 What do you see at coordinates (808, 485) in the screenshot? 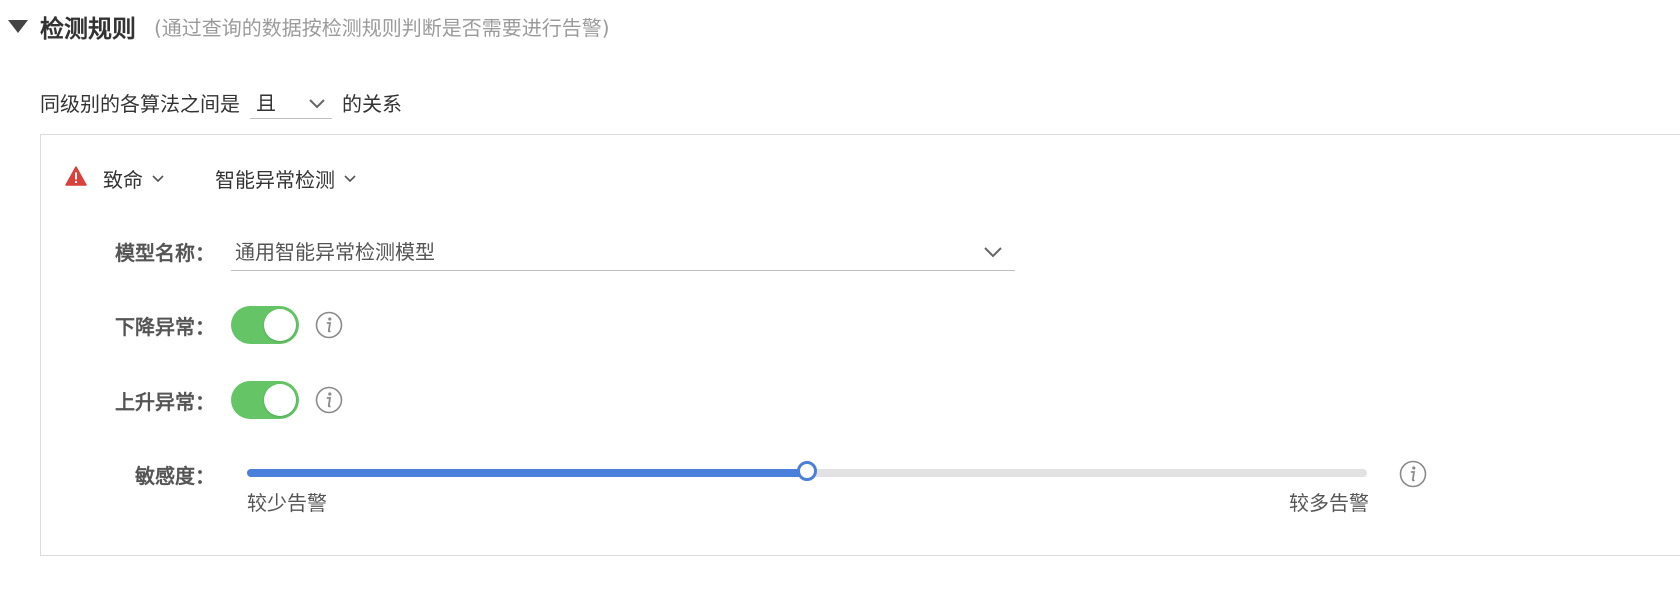
I see `sensitivity-slider: 较少告警 较多告警` at bounding box center [808, 485].